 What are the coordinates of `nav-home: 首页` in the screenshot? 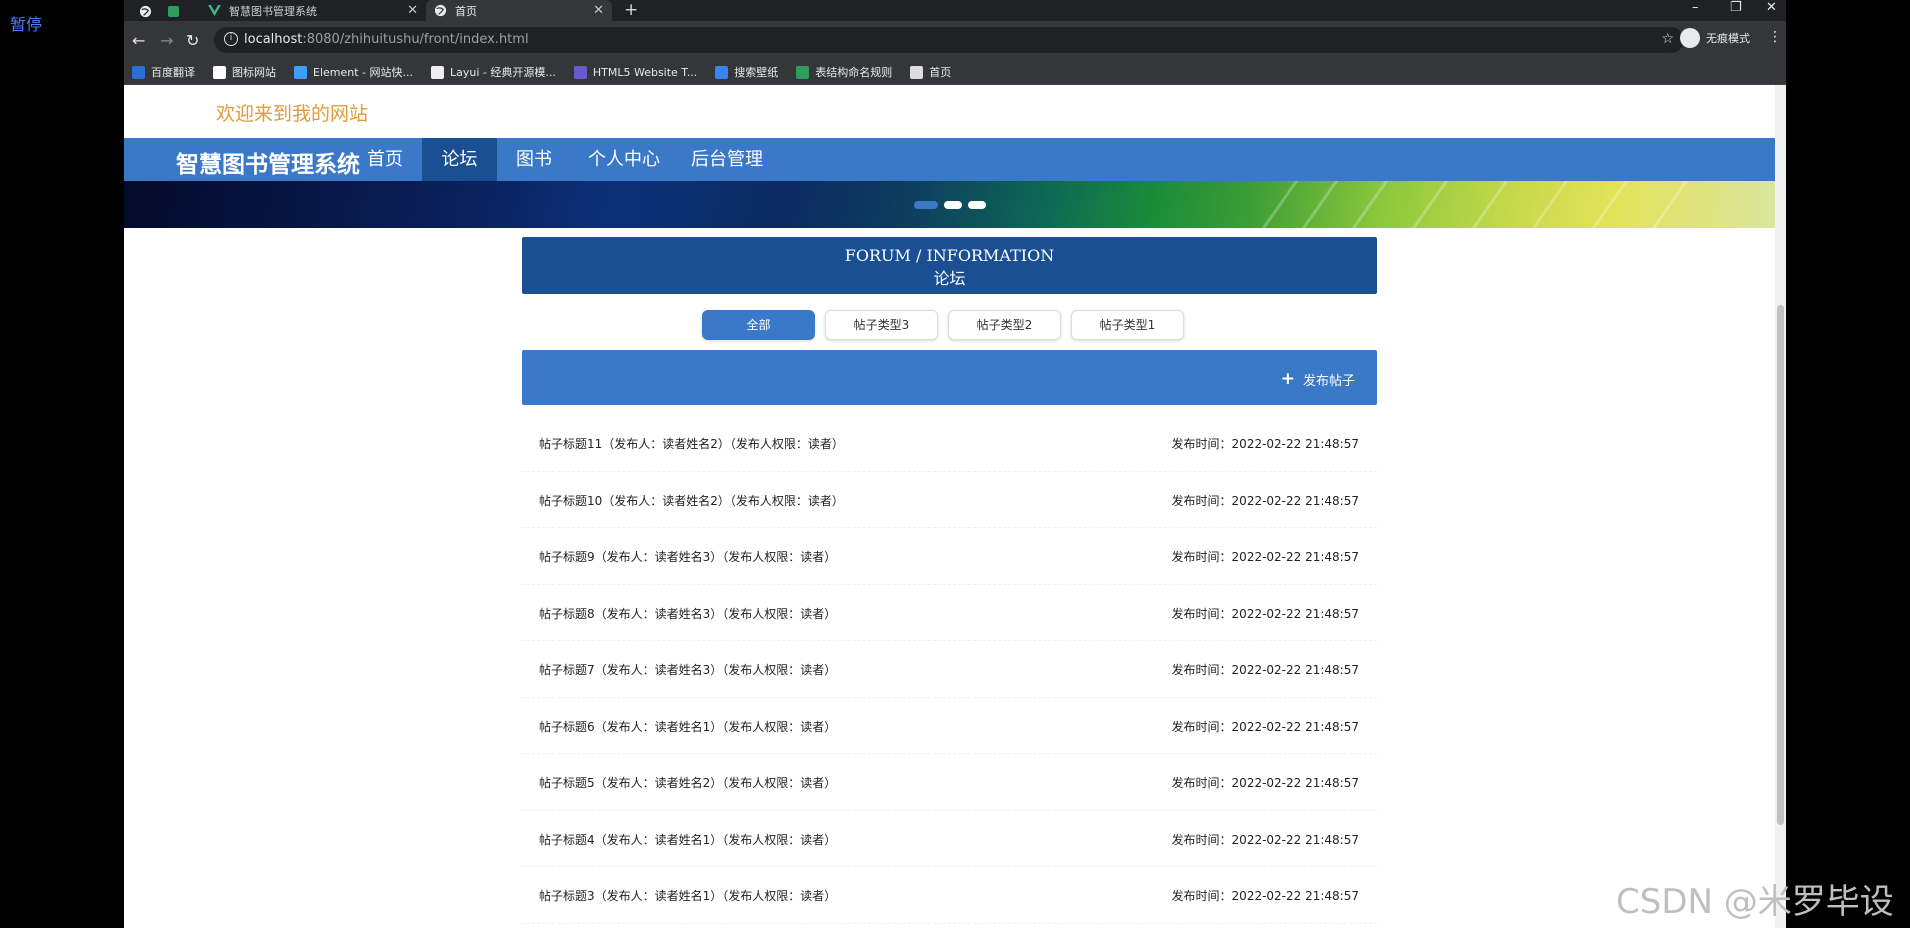 It's located at (385, 159).